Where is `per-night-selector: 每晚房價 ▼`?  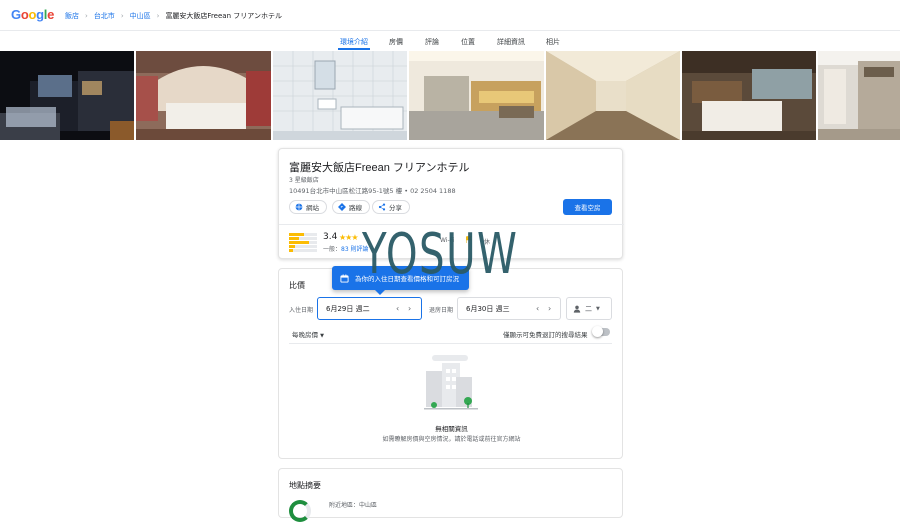
per-night-selector: 每晚房價 ▼ is located at coordinates (308, 334).